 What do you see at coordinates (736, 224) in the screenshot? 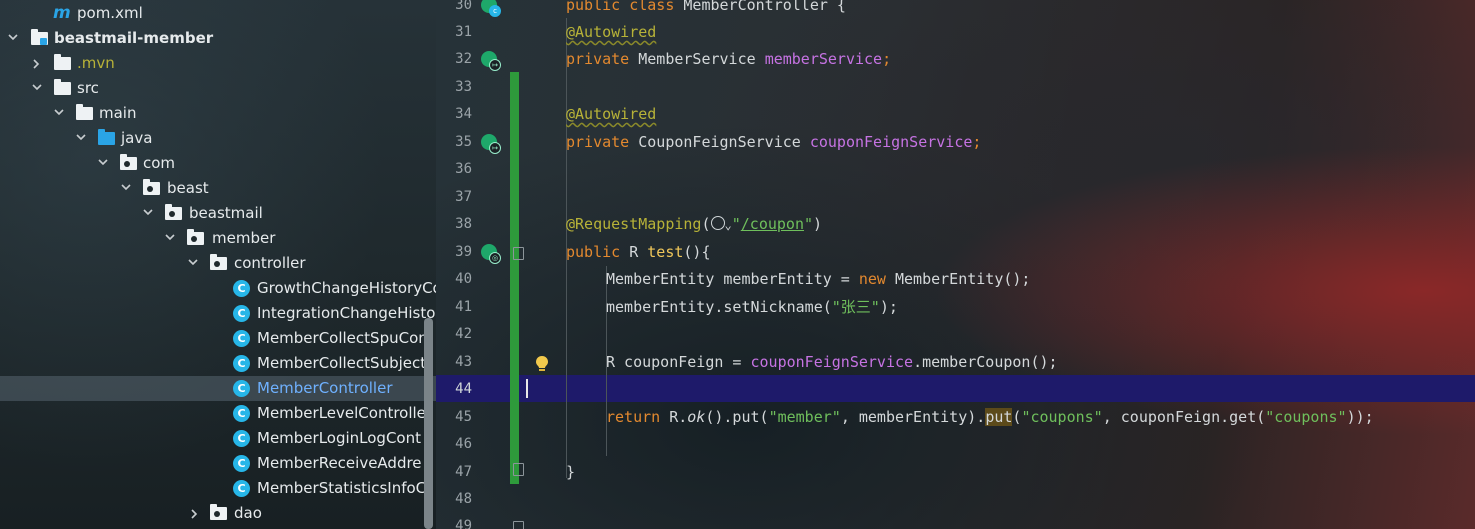
I see `string-quote: "` at bounding box center [736, 224].